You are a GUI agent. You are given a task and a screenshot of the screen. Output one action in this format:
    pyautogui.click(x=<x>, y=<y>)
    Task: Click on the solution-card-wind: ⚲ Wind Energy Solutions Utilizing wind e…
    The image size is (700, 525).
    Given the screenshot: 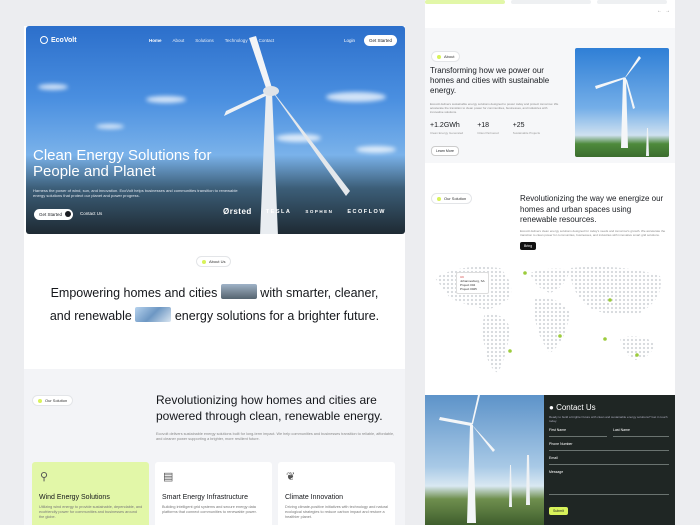 What is the action you would take?
    pyautogui.click(x=90, y=493)
    